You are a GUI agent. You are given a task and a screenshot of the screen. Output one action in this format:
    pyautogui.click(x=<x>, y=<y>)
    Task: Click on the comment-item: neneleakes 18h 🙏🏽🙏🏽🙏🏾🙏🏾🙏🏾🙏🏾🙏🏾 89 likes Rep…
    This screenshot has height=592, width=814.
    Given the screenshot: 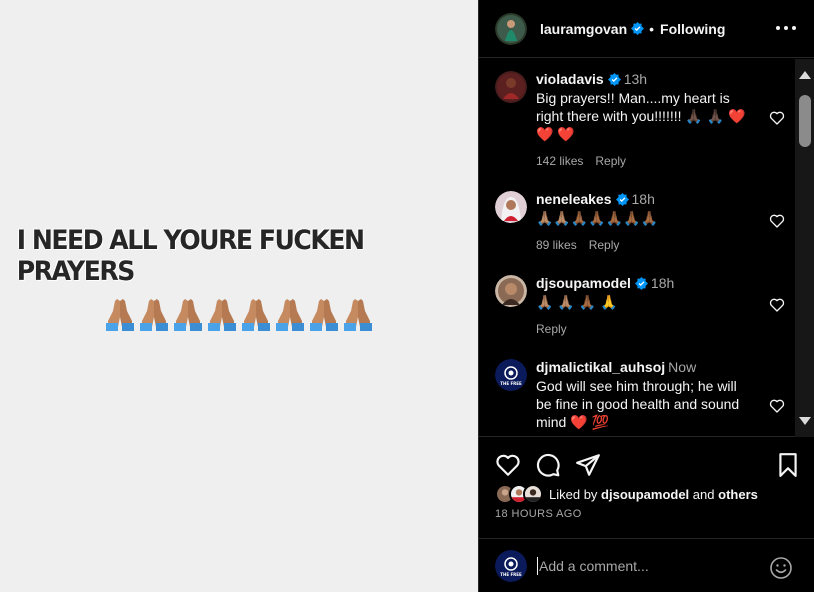 What is the action you would take?
    pyautogui.click(x=643, y=215)
    